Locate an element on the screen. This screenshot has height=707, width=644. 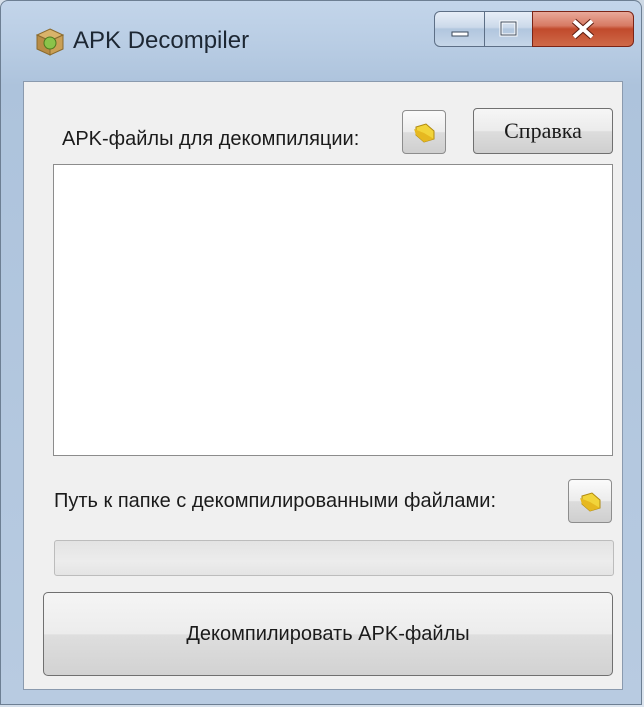
package-icon is located at coordinates (50, 42).